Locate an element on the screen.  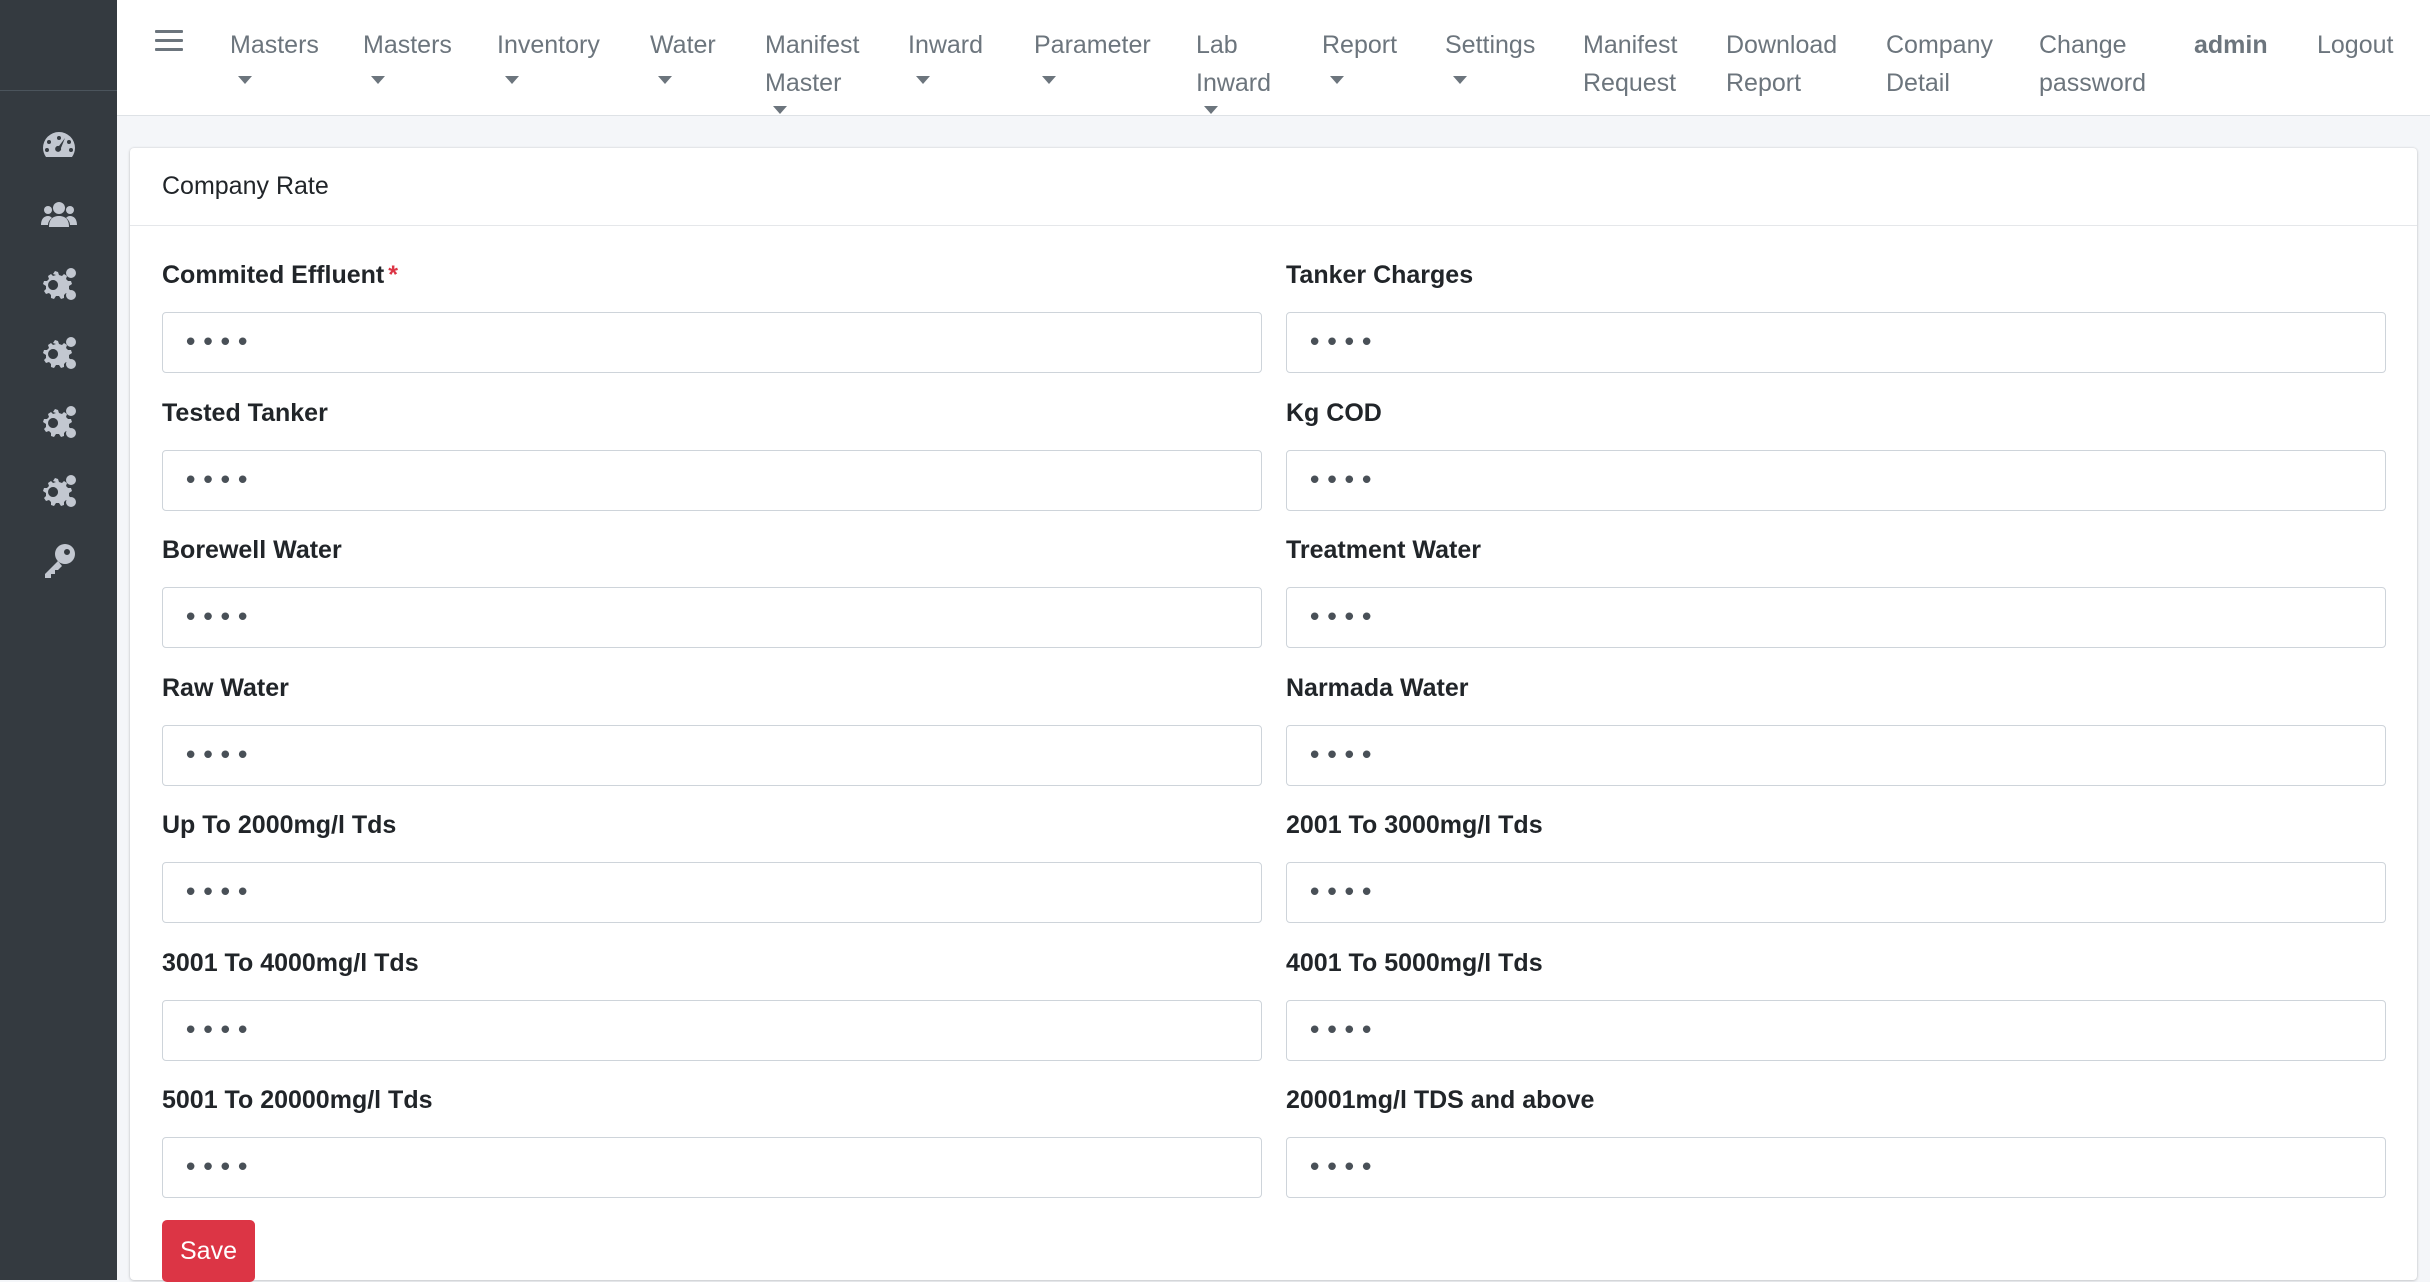
nav-change-password: Change password is located at coordinates (2092, 64).